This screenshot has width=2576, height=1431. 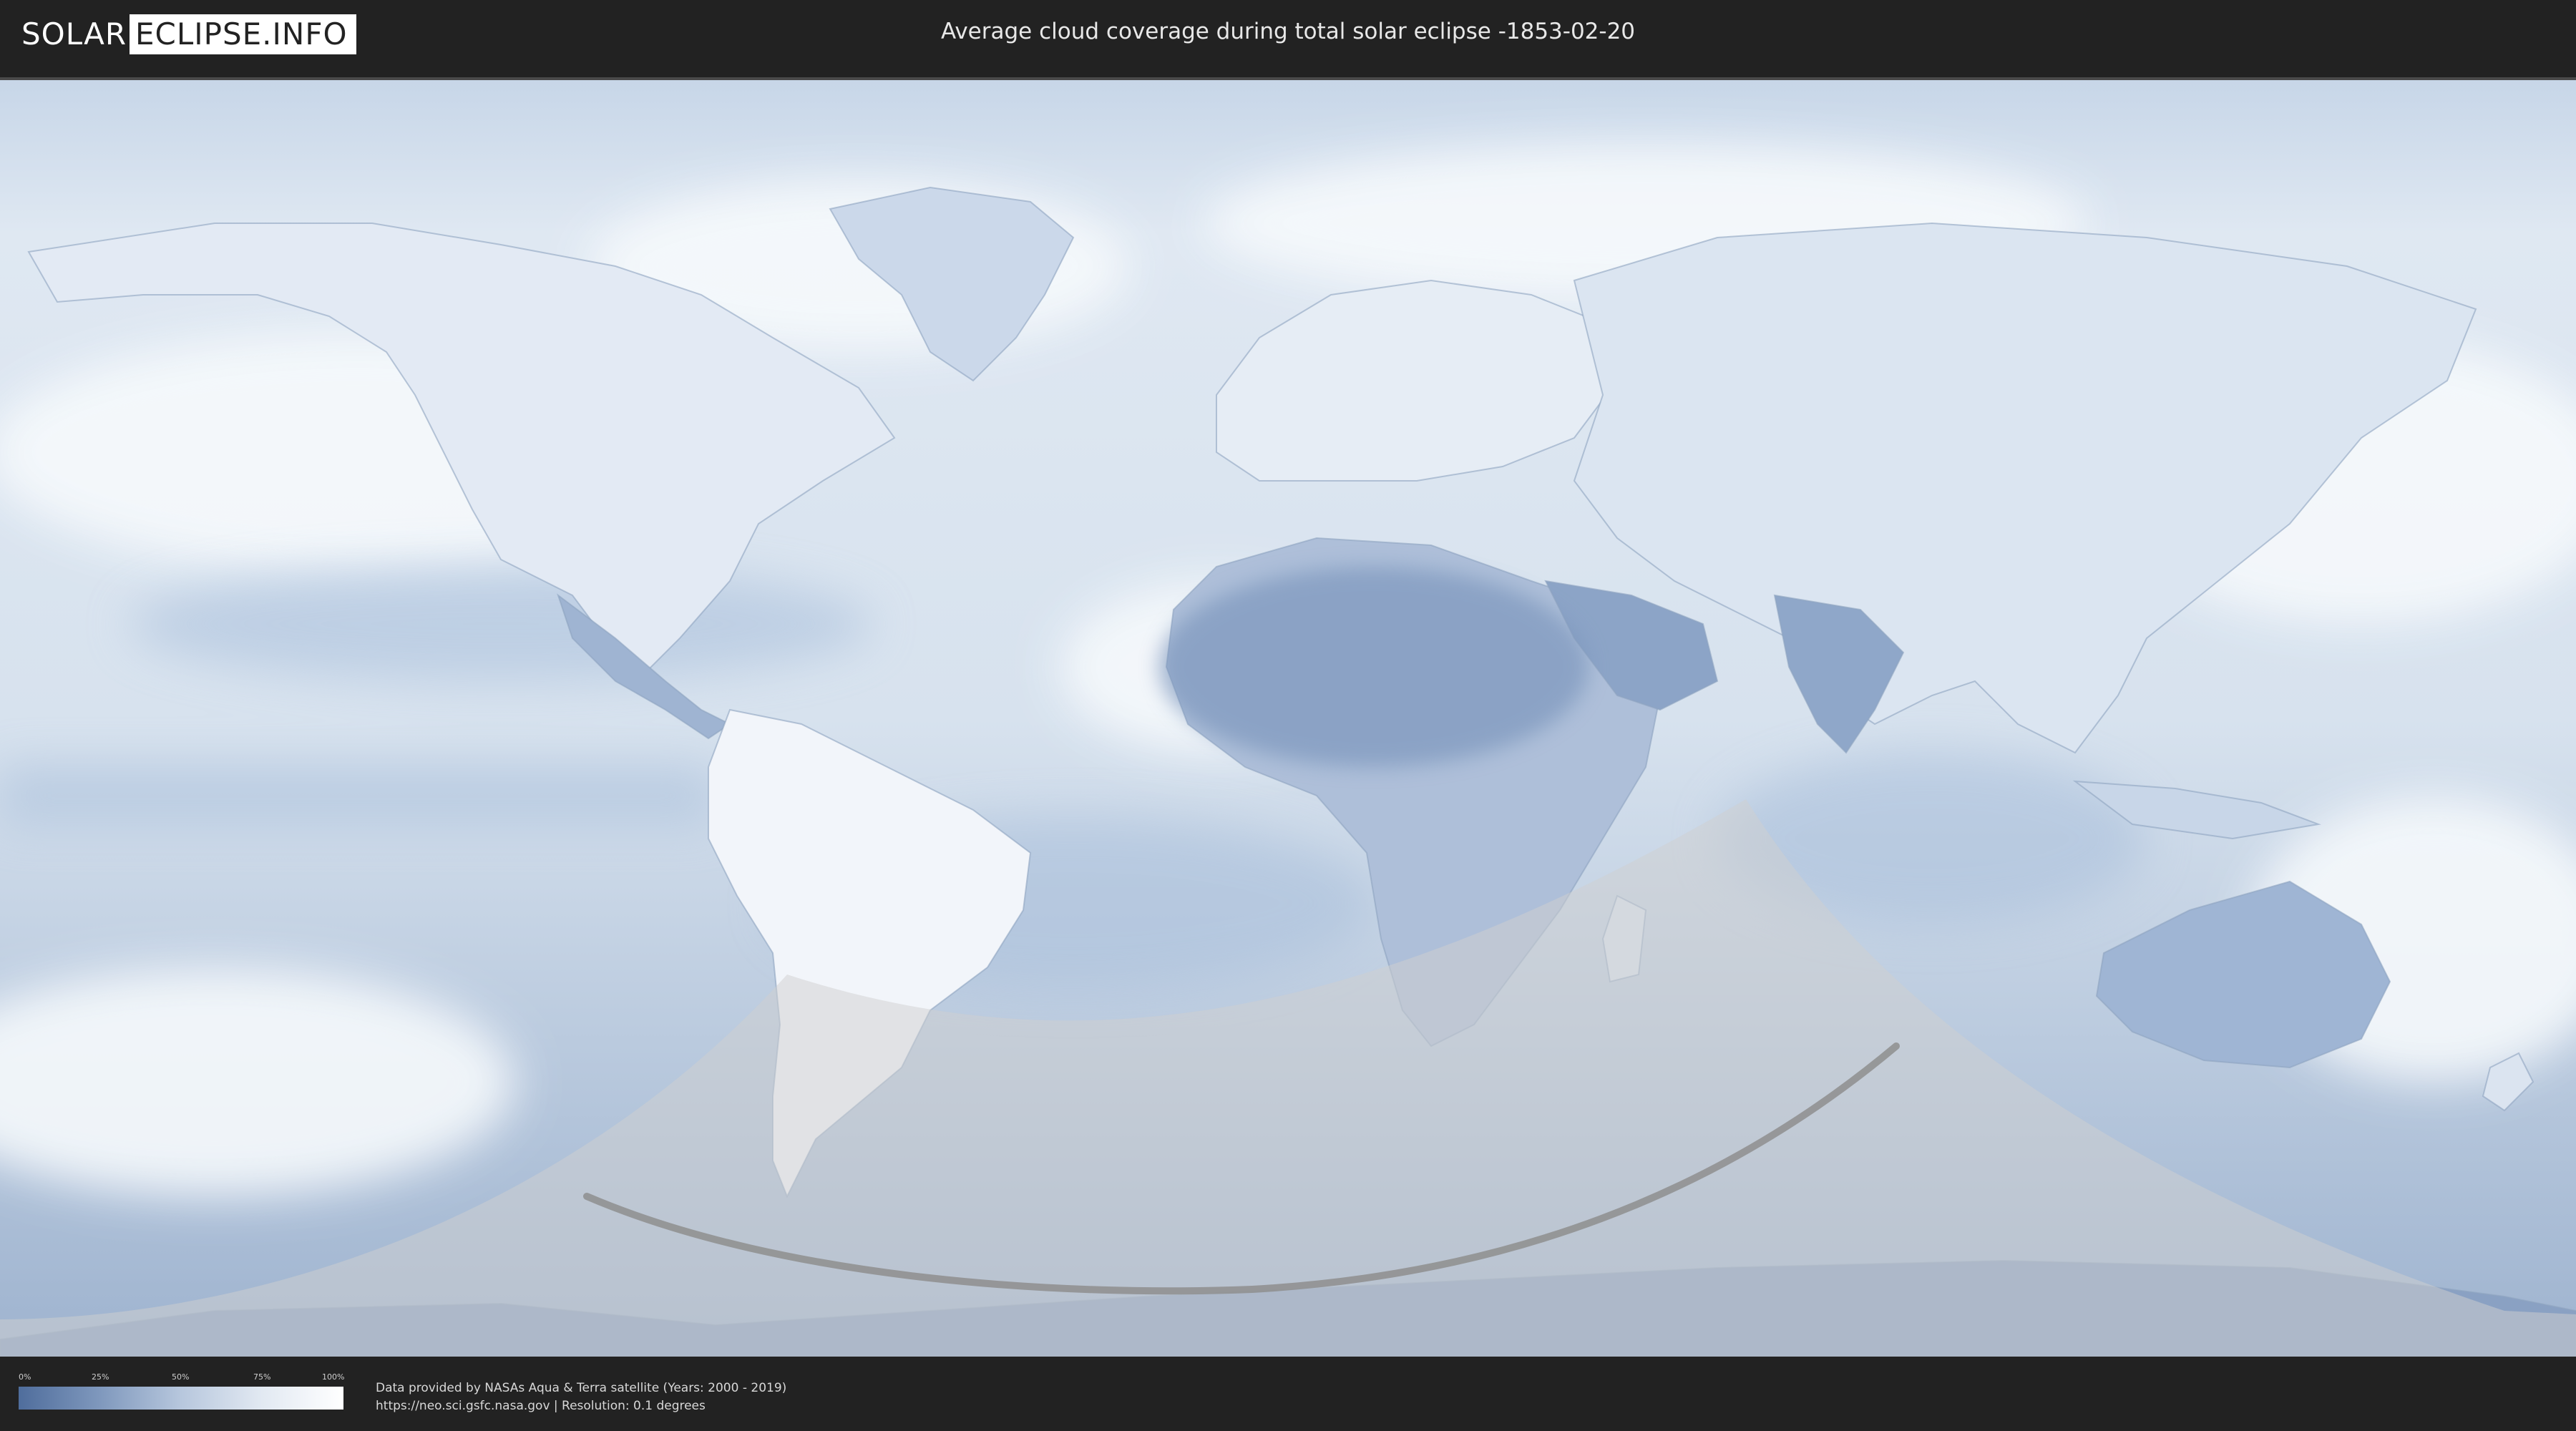 I want to click on legend-tick-50: 50%, so click(x=181, y=1377).